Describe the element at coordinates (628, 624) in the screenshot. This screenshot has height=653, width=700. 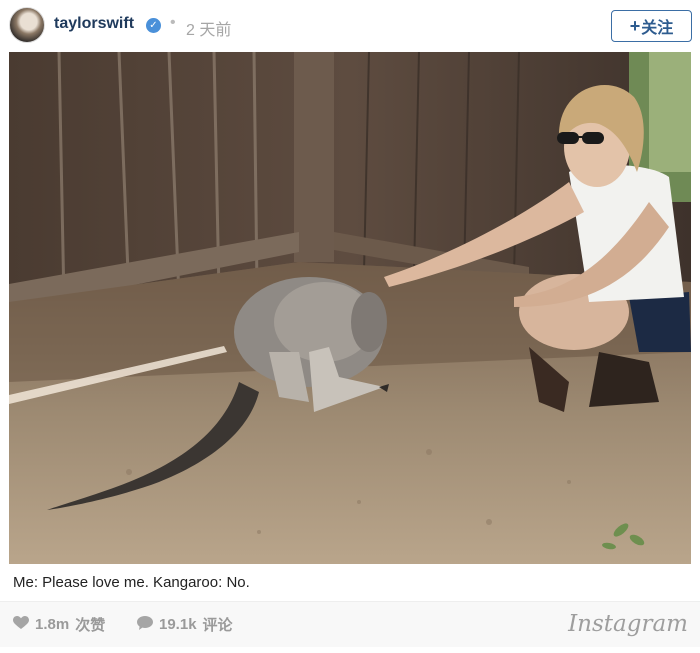
I see `instagram-logo: Instagram` at that location.